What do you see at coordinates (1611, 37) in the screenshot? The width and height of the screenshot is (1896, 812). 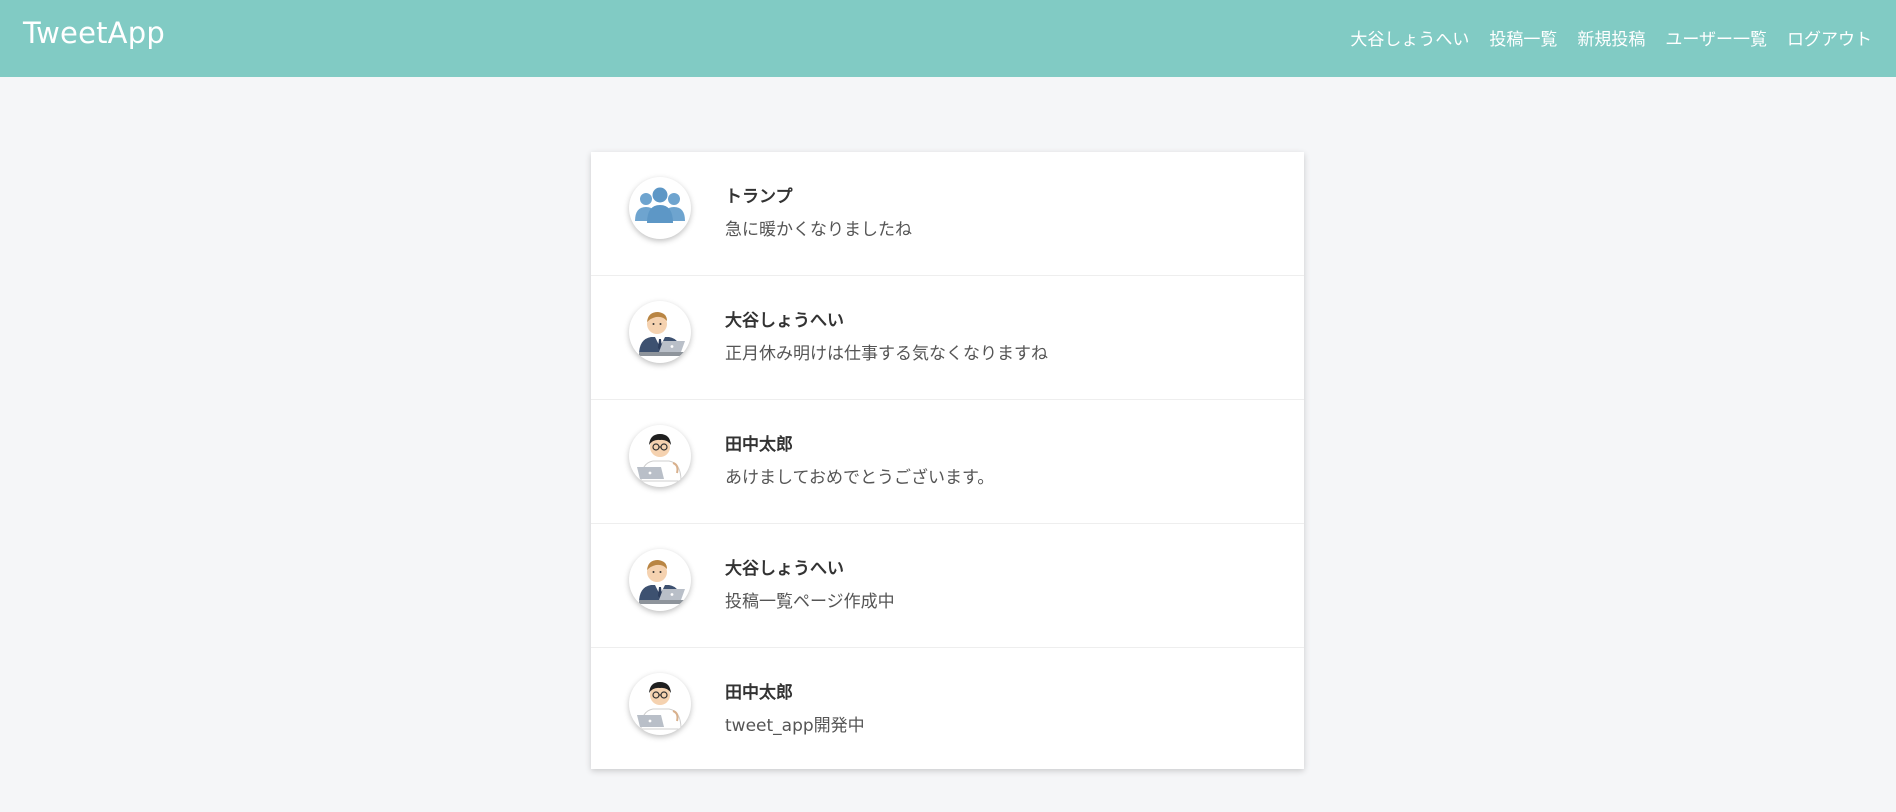 I see `nav-new-post-link: 新規投稿` at bounding box center [1611, 37].